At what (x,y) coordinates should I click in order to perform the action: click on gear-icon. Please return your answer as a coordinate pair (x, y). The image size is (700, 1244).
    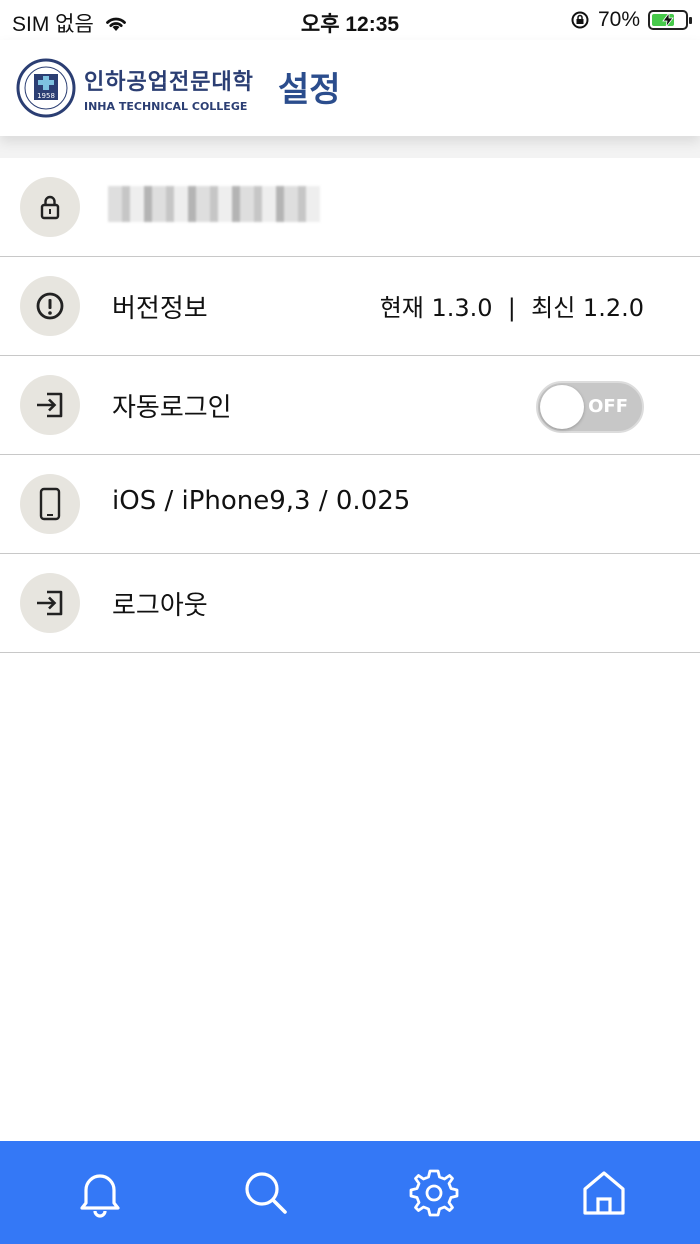
    Looking at the image, I should click on (434, 1193).